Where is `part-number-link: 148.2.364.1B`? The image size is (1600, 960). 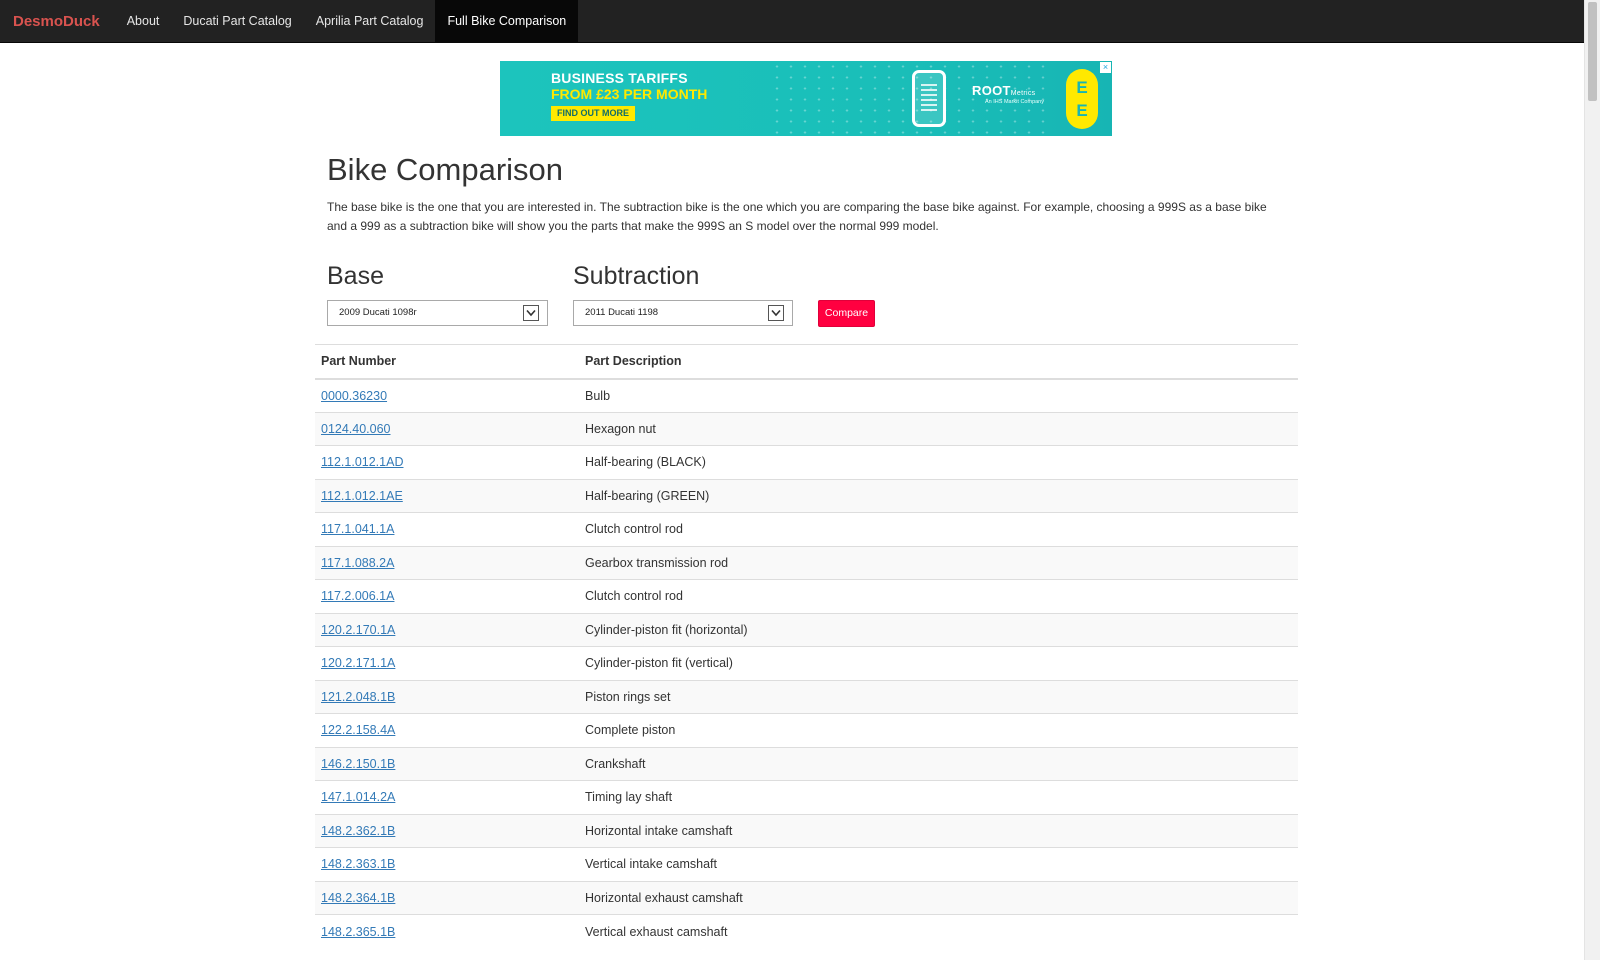
part-number-link: 148.2.364.1B is located at coordinates (358, 898).